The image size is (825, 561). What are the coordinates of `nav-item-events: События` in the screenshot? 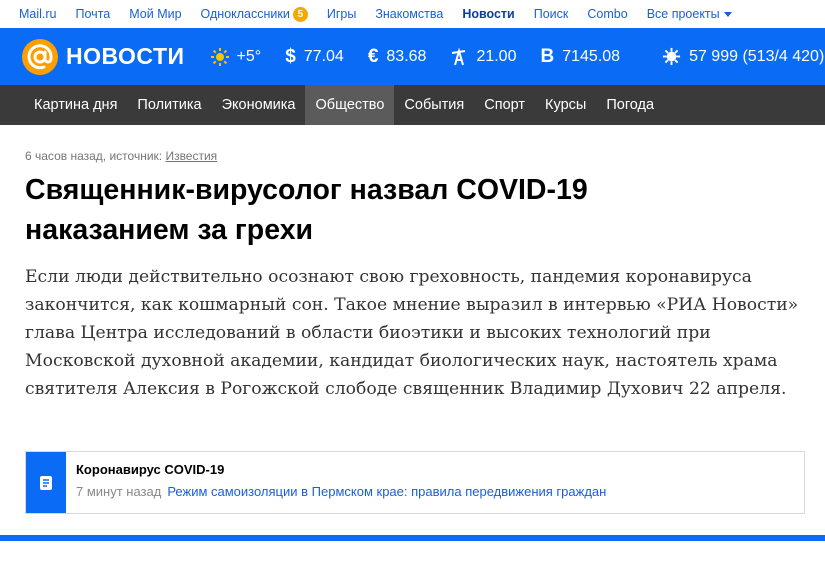 It's located at (434, 105).